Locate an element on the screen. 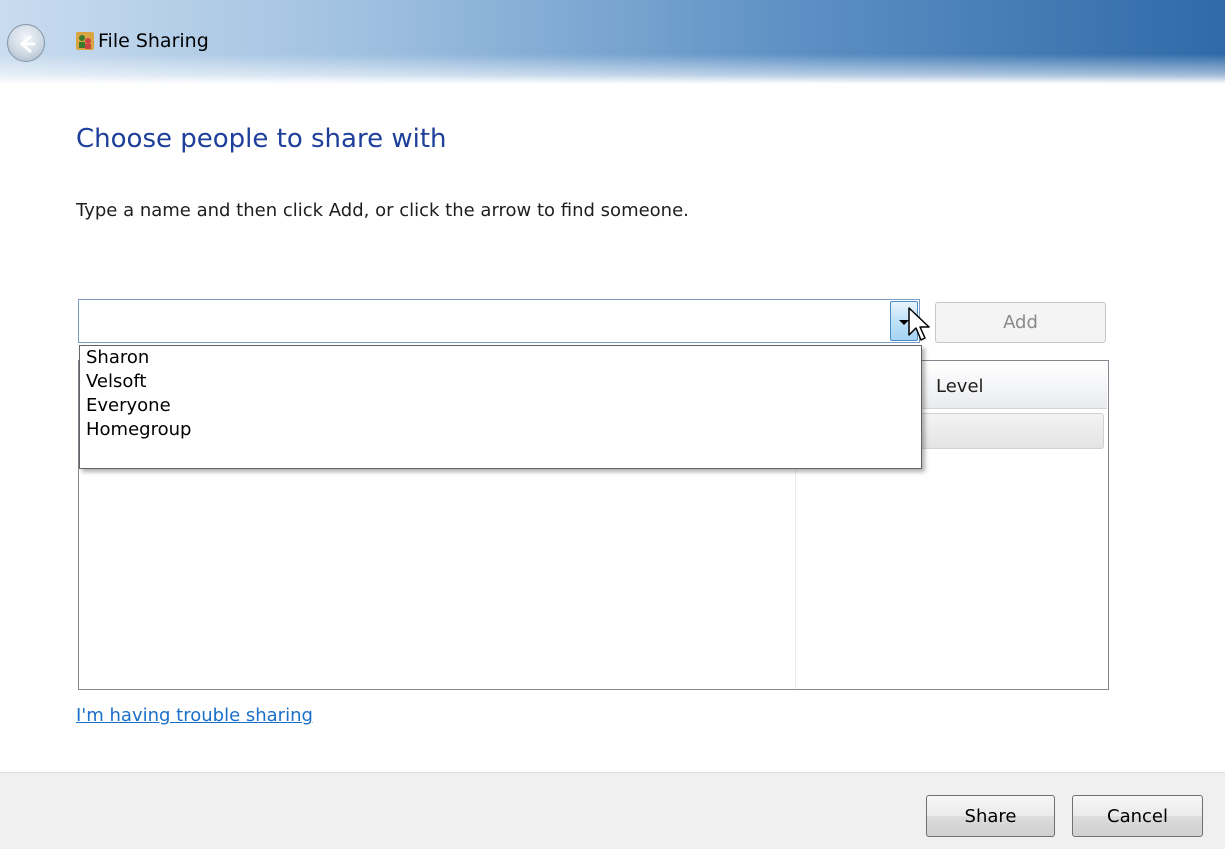 This screenshot has width=1225, height=849. name-dropdown-list: Sharon Velsoft Everyone Homegroup is located at coordinates (500, 407).